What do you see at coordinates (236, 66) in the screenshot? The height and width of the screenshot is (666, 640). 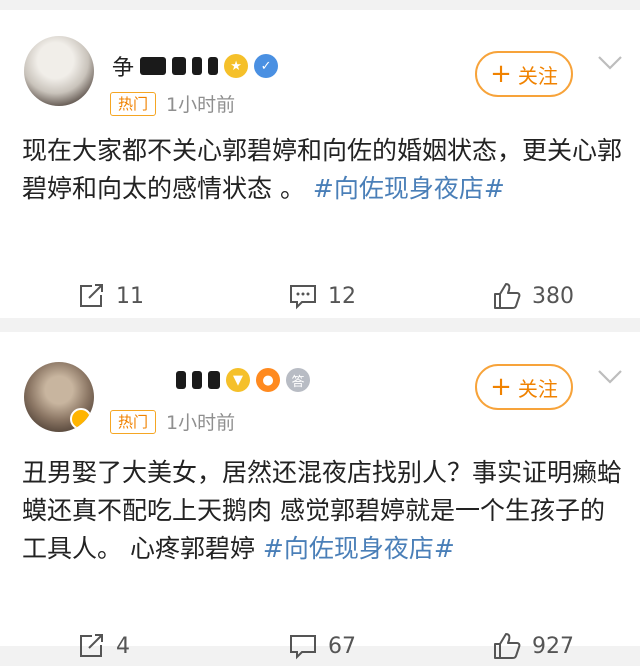 I see `level-medal-icon: ★` at bounding box center [236, 66].